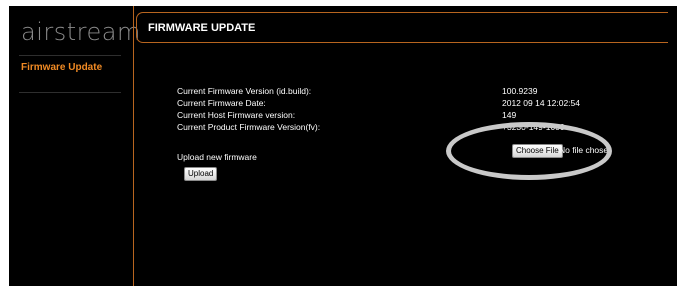 This screenshot has width=677, height=286. What do you see at coordinates (61, 67) in the screenshot?
I see `sidebar-item-firmware-update: Firmware Update` at bounding box center [61, 67].